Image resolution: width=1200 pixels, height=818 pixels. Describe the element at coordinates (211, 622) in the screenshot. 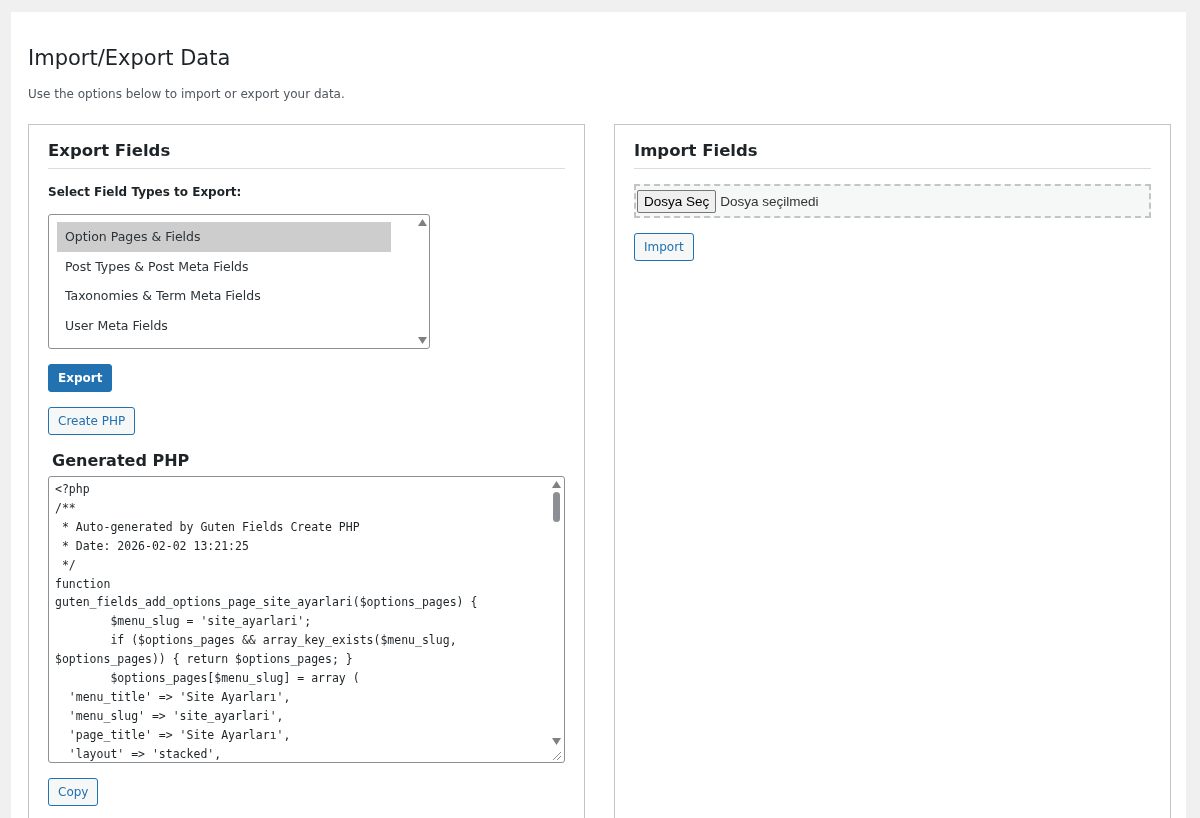

I see `code-line: $menu_slug = 'site_ayarlari';` at that location.